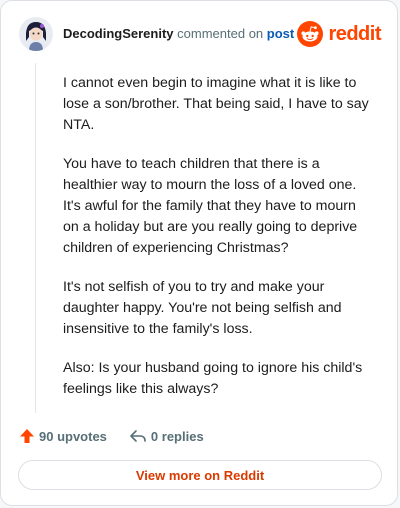 The image size is (400, 508). I want to click on upvote-arrow-icon, so click(27, 436).